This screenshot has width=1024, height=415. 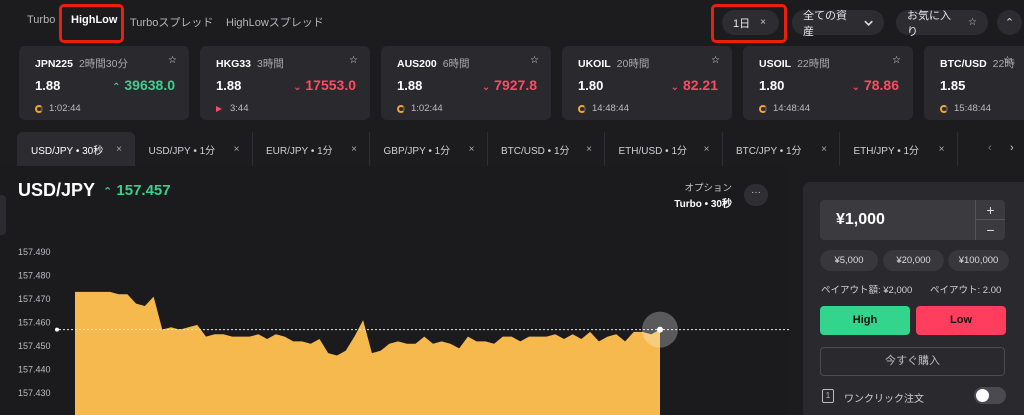 I want to click on buy-now-button: 今すぐ購入, so click(x=912, y=361).